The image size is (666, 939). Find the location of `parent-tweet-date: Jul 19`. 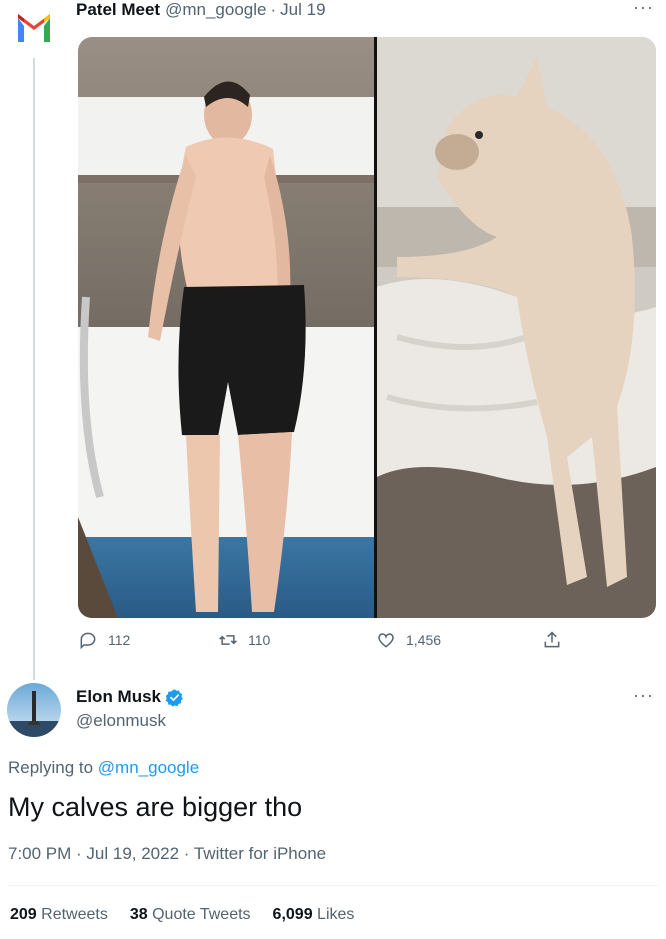

parent-tweet-date: Jul 19 is located at coordinates (302, 10).